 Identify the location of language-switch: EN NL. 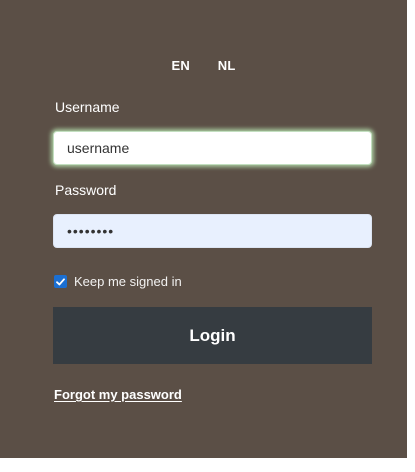
(203, 65).